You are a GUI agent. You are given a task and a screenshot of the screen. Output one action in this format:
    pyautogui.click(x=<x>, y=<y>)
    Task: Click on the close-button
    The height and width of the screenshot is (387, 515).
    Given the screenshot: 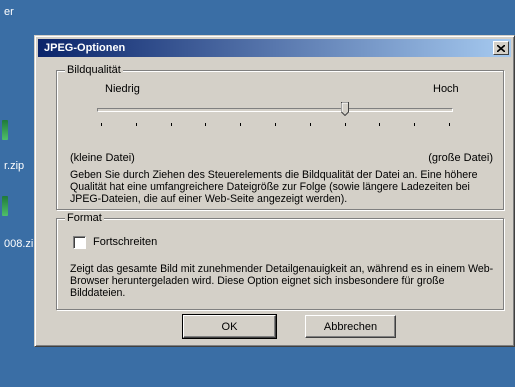 What is the action you would take?
    pyautogui.click(x=501, y=48)
    